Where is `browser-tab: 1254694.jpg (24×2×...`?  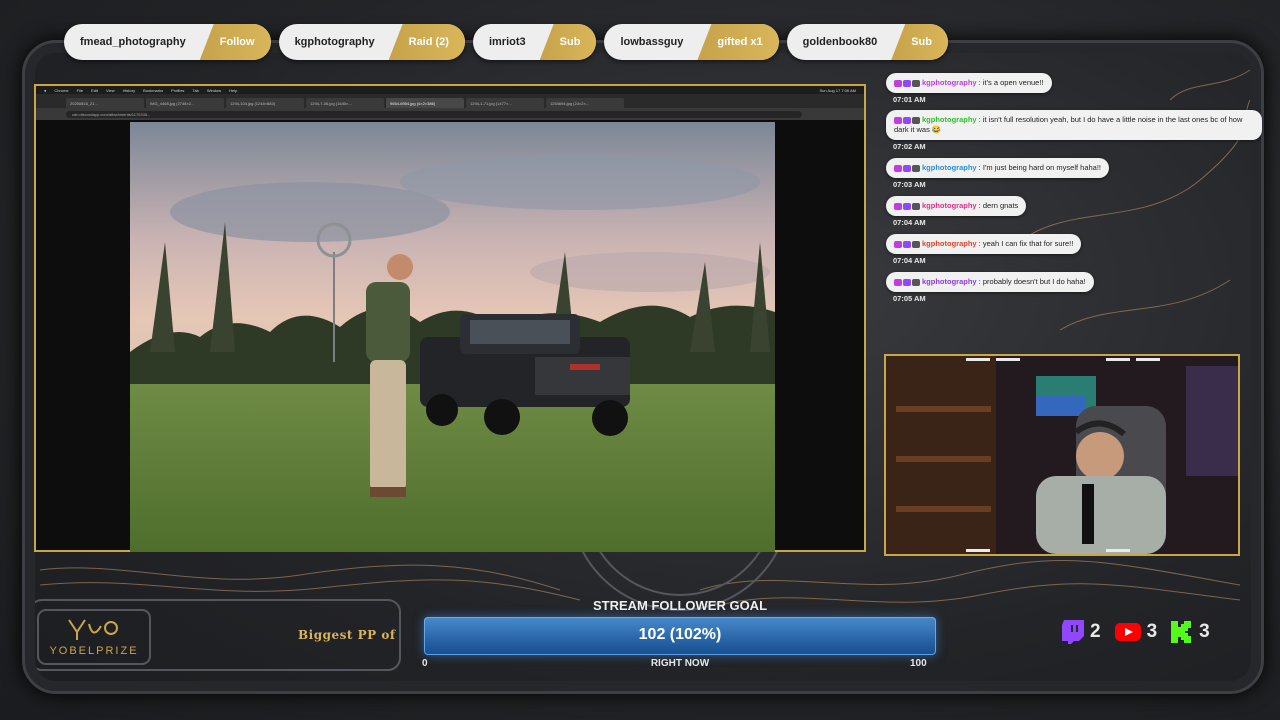 browser-tab: 1254694.jpg (24×2×... is located at coordinates (585, 103).